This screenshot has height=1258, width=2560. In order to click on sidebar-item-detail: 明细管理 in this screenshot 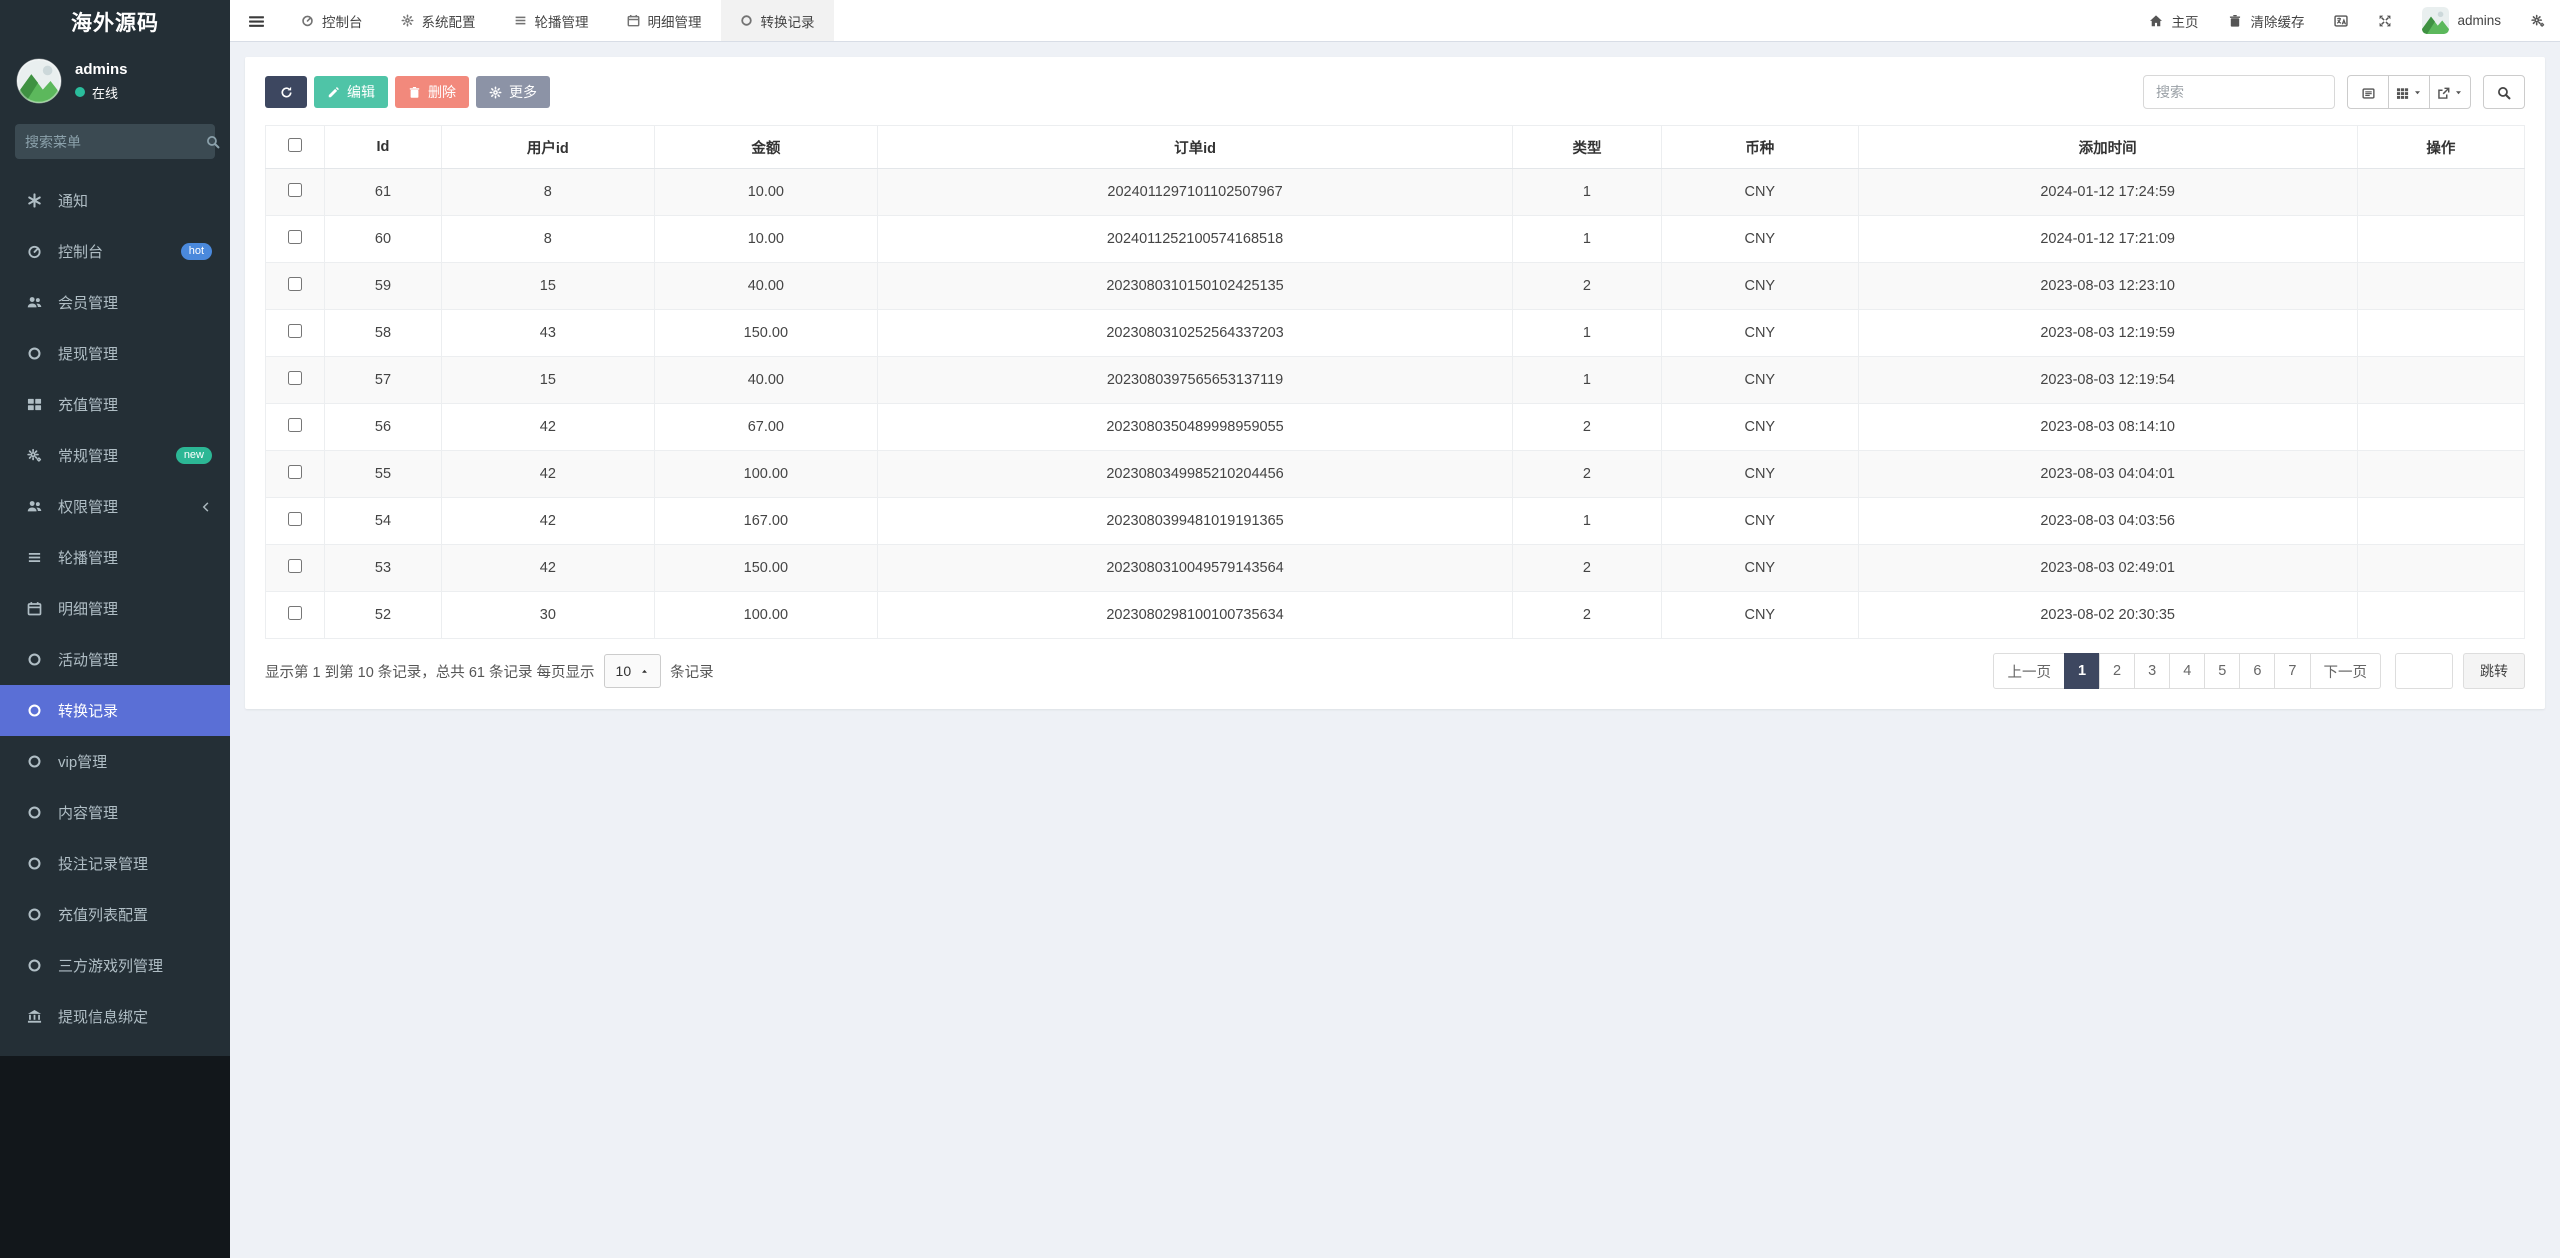, I will do `click(115, 608)`.